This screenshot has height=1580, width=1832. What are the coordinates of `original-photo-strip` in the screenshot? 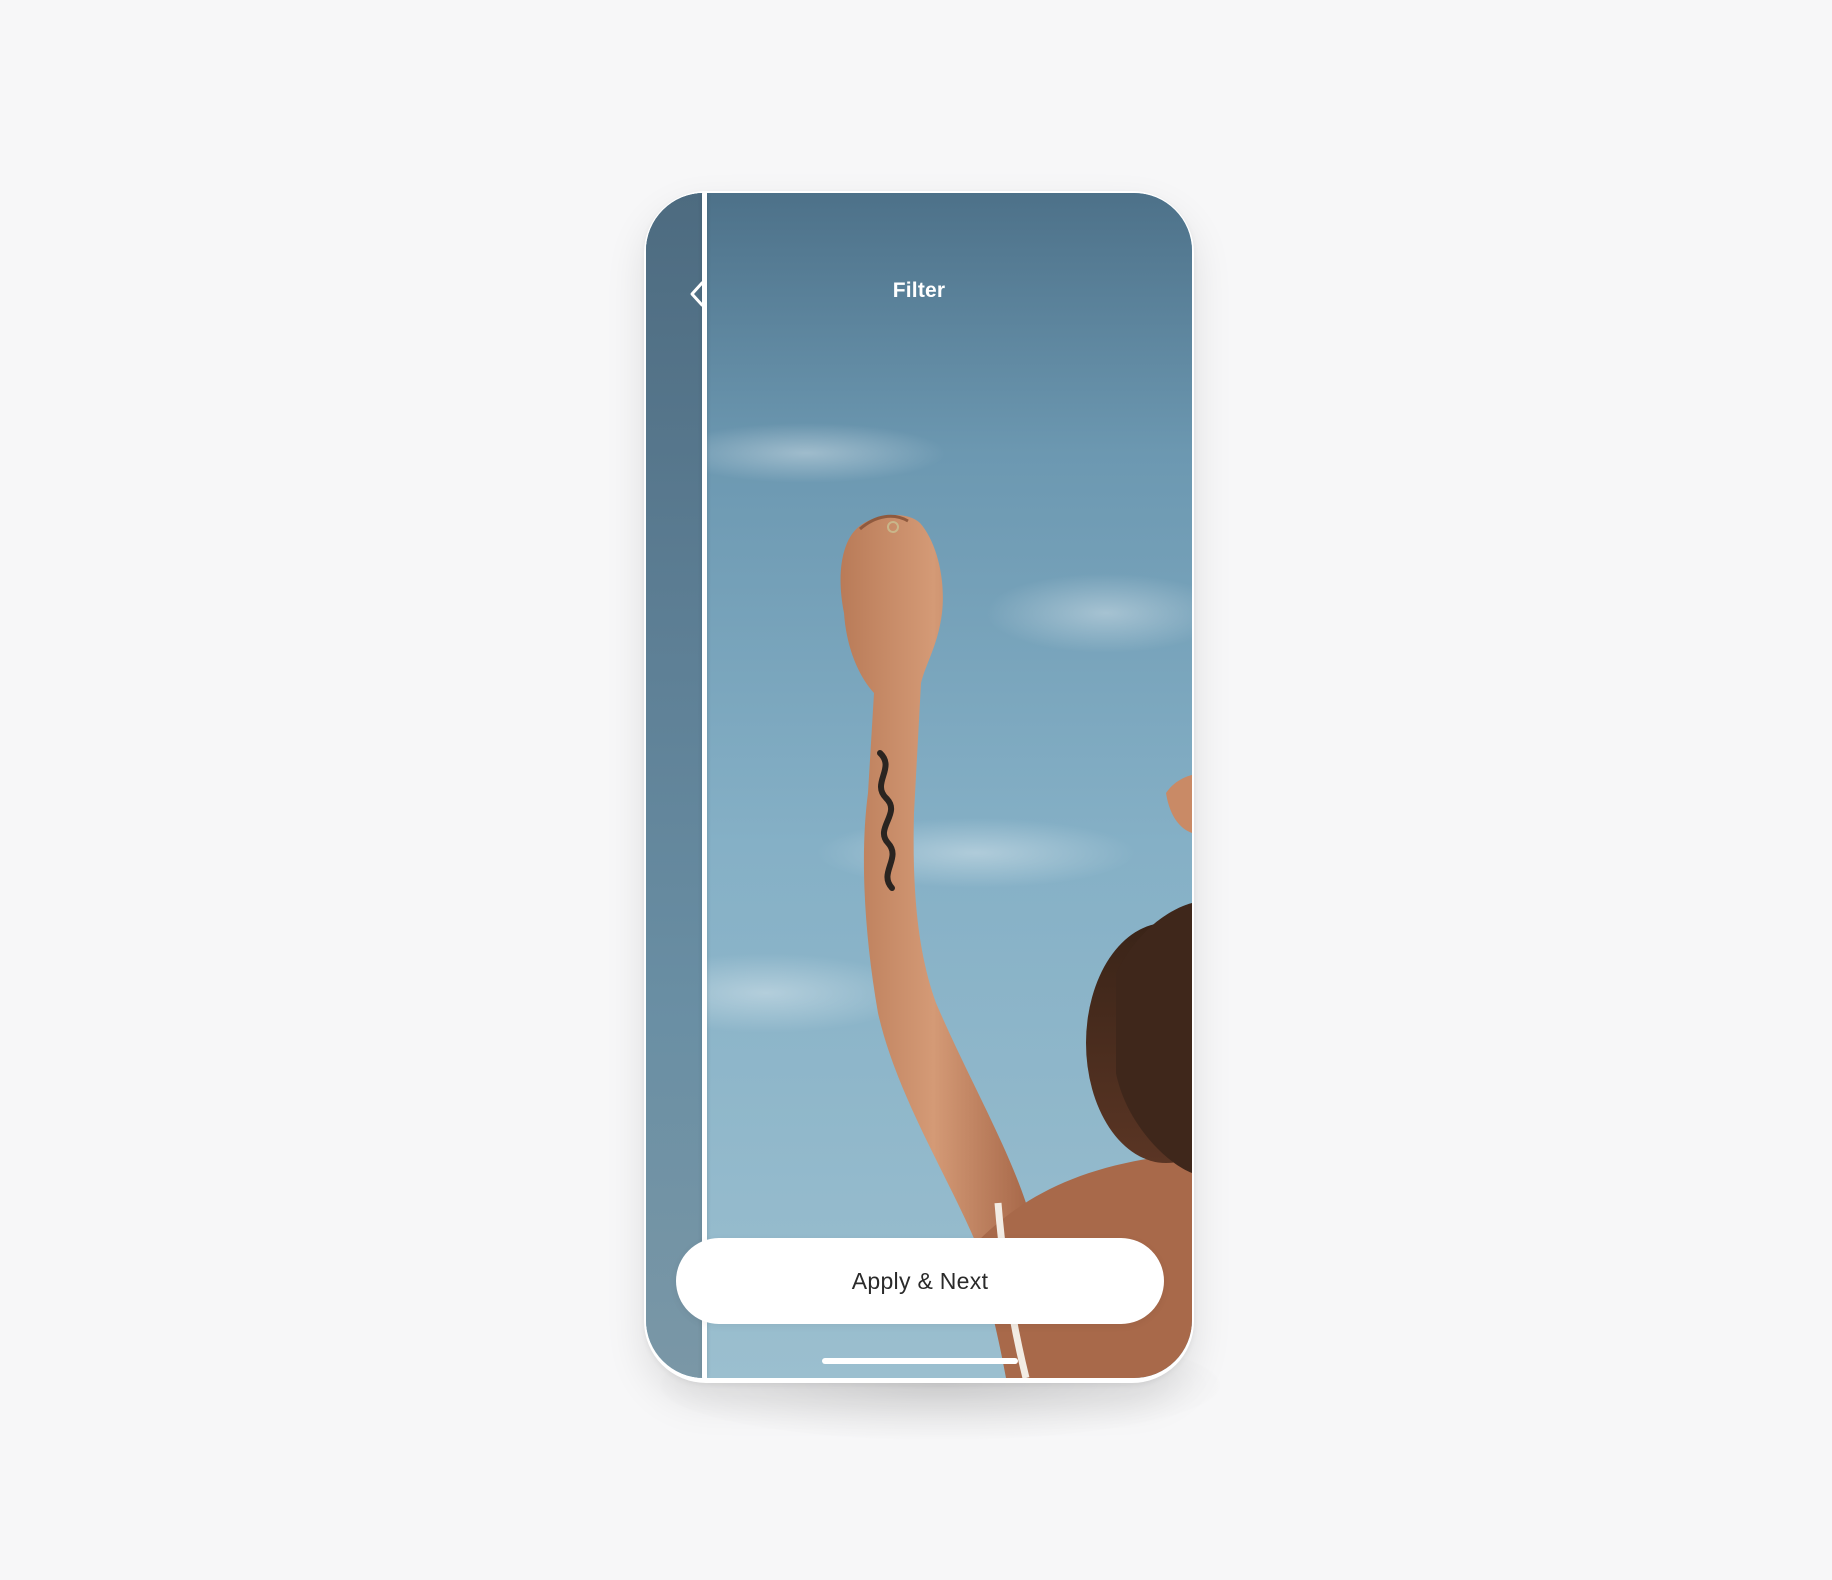 It's located at (675, 785).